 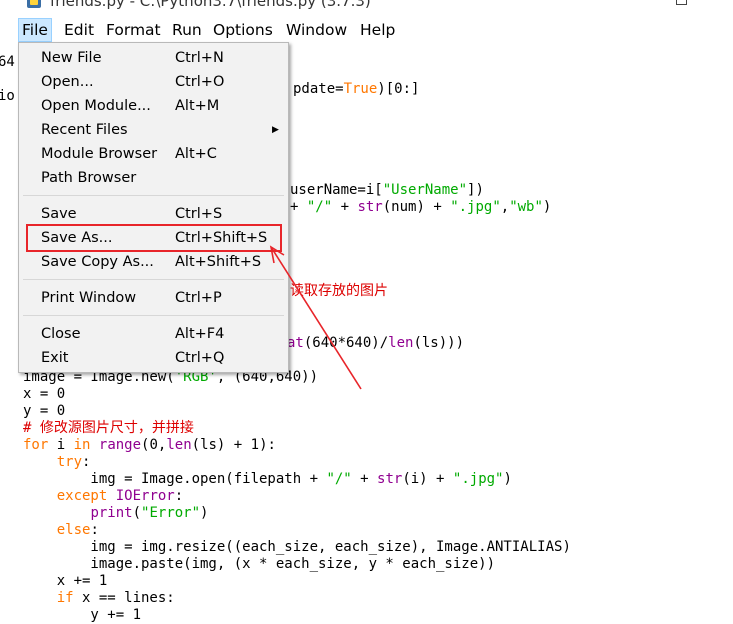 I want to click on menu-item-shortcut: Alt+Shift+S, so click(x=218, y=262).